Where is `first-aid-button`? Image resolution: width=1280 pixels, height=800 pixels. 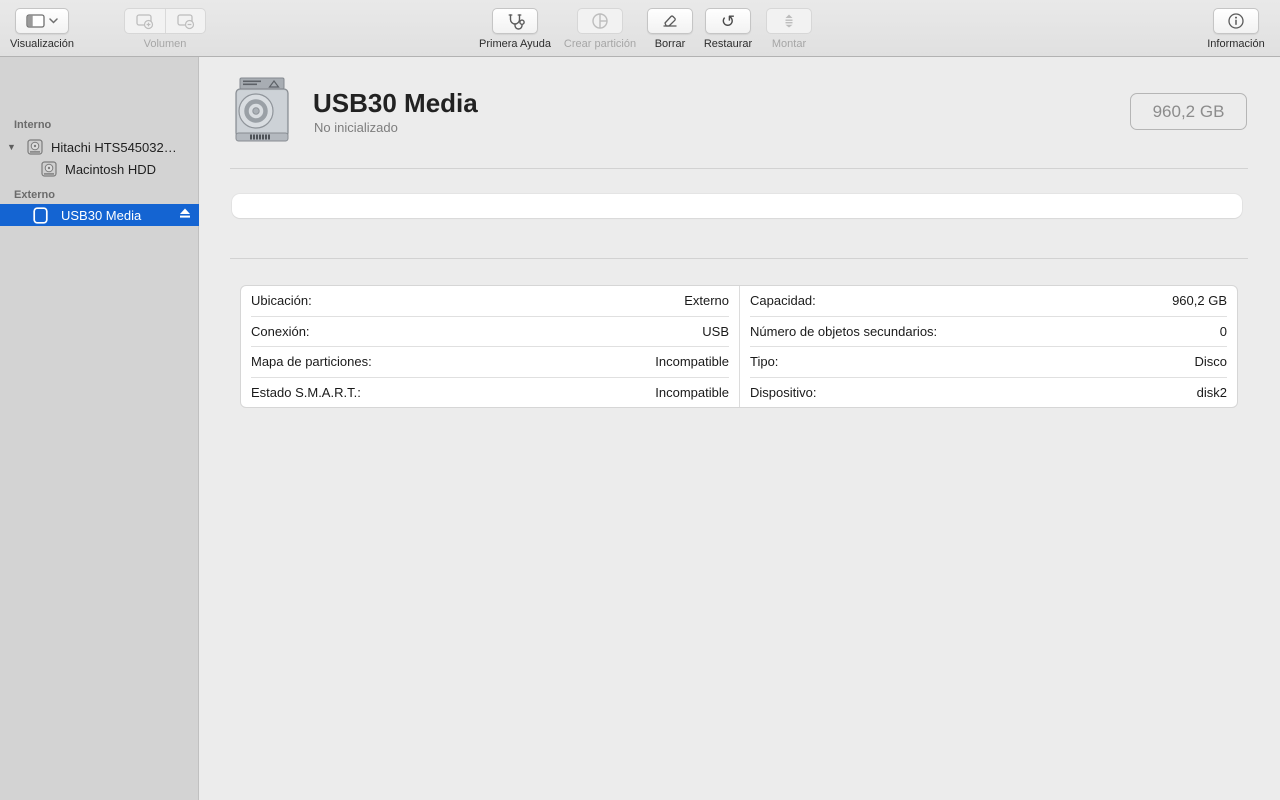
first-aid-button is located at coordinates (515, 21).